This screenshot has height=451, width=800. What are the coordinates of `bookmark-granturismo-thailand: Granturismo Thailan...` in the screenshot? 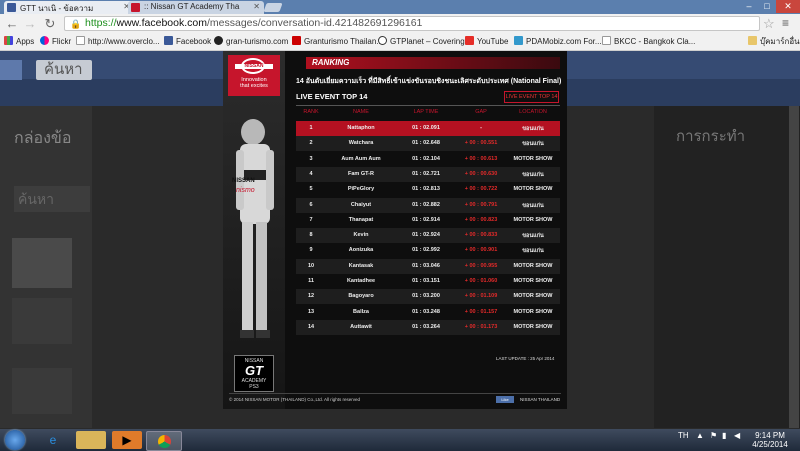 It's located at (337, 42).